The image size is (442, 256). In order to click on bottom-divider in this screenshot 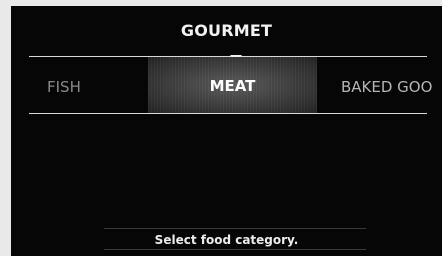, I will do `click(228, 113)`.